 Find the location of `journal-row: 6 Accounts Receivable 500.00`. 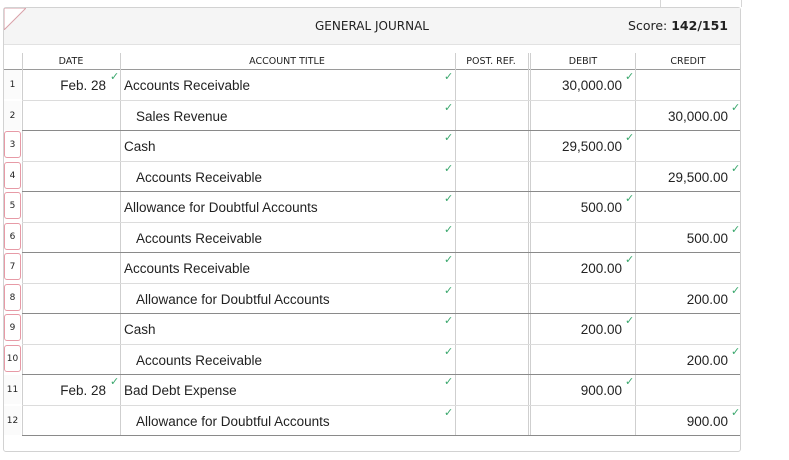

journal-row: 6 Accounts Receivable 500.00 is located at coordinates (372, 237).